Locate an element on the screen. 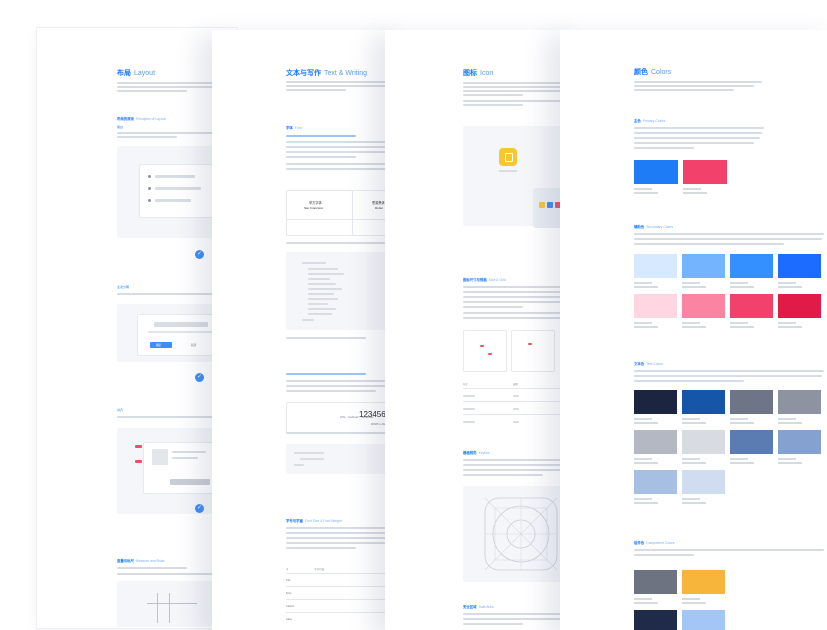  keyline-heading: 栅格规范 Keyline is located at coordinates (476, 453).